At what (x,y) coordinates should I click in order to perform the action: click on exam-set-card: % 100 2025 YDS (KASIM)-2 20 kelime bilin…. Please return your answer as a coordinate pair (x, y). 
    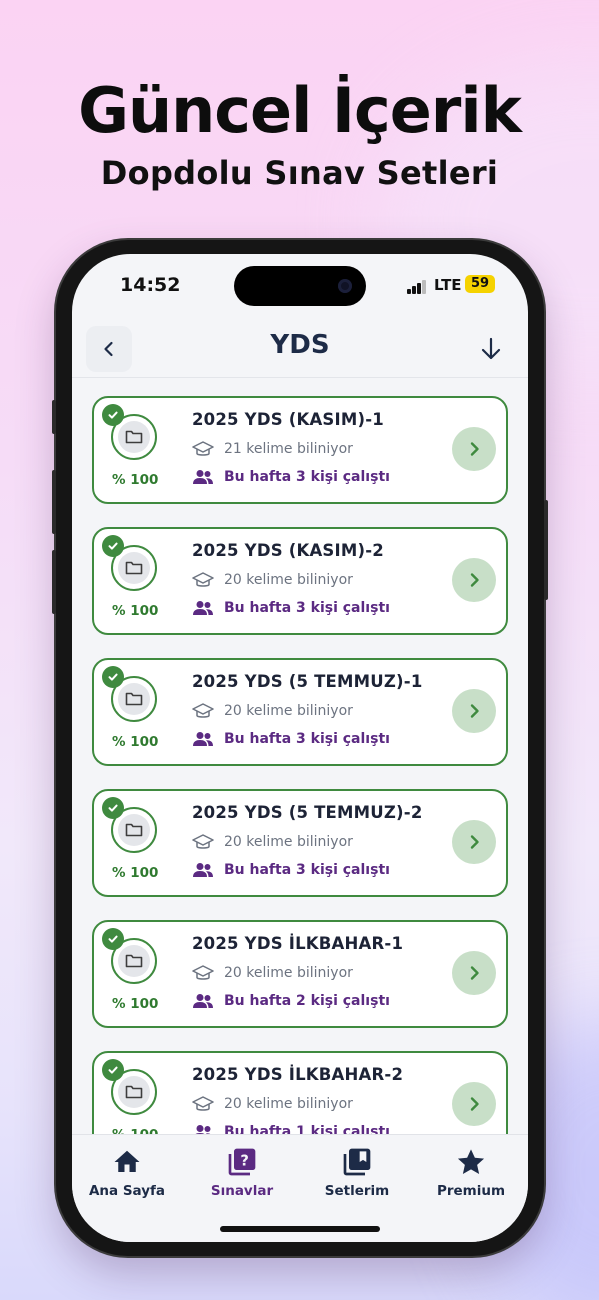
    Looking at the image, I should click on (300, 581).